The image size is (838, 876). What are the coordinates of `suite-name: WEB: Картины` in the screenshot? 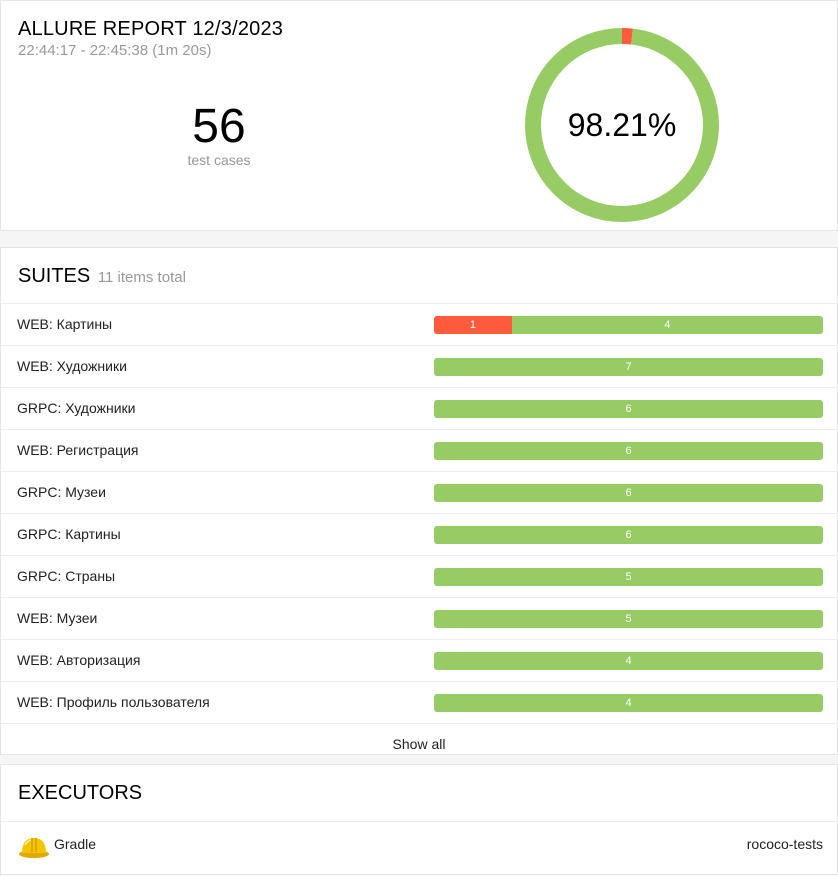 It's located at (65, 324).